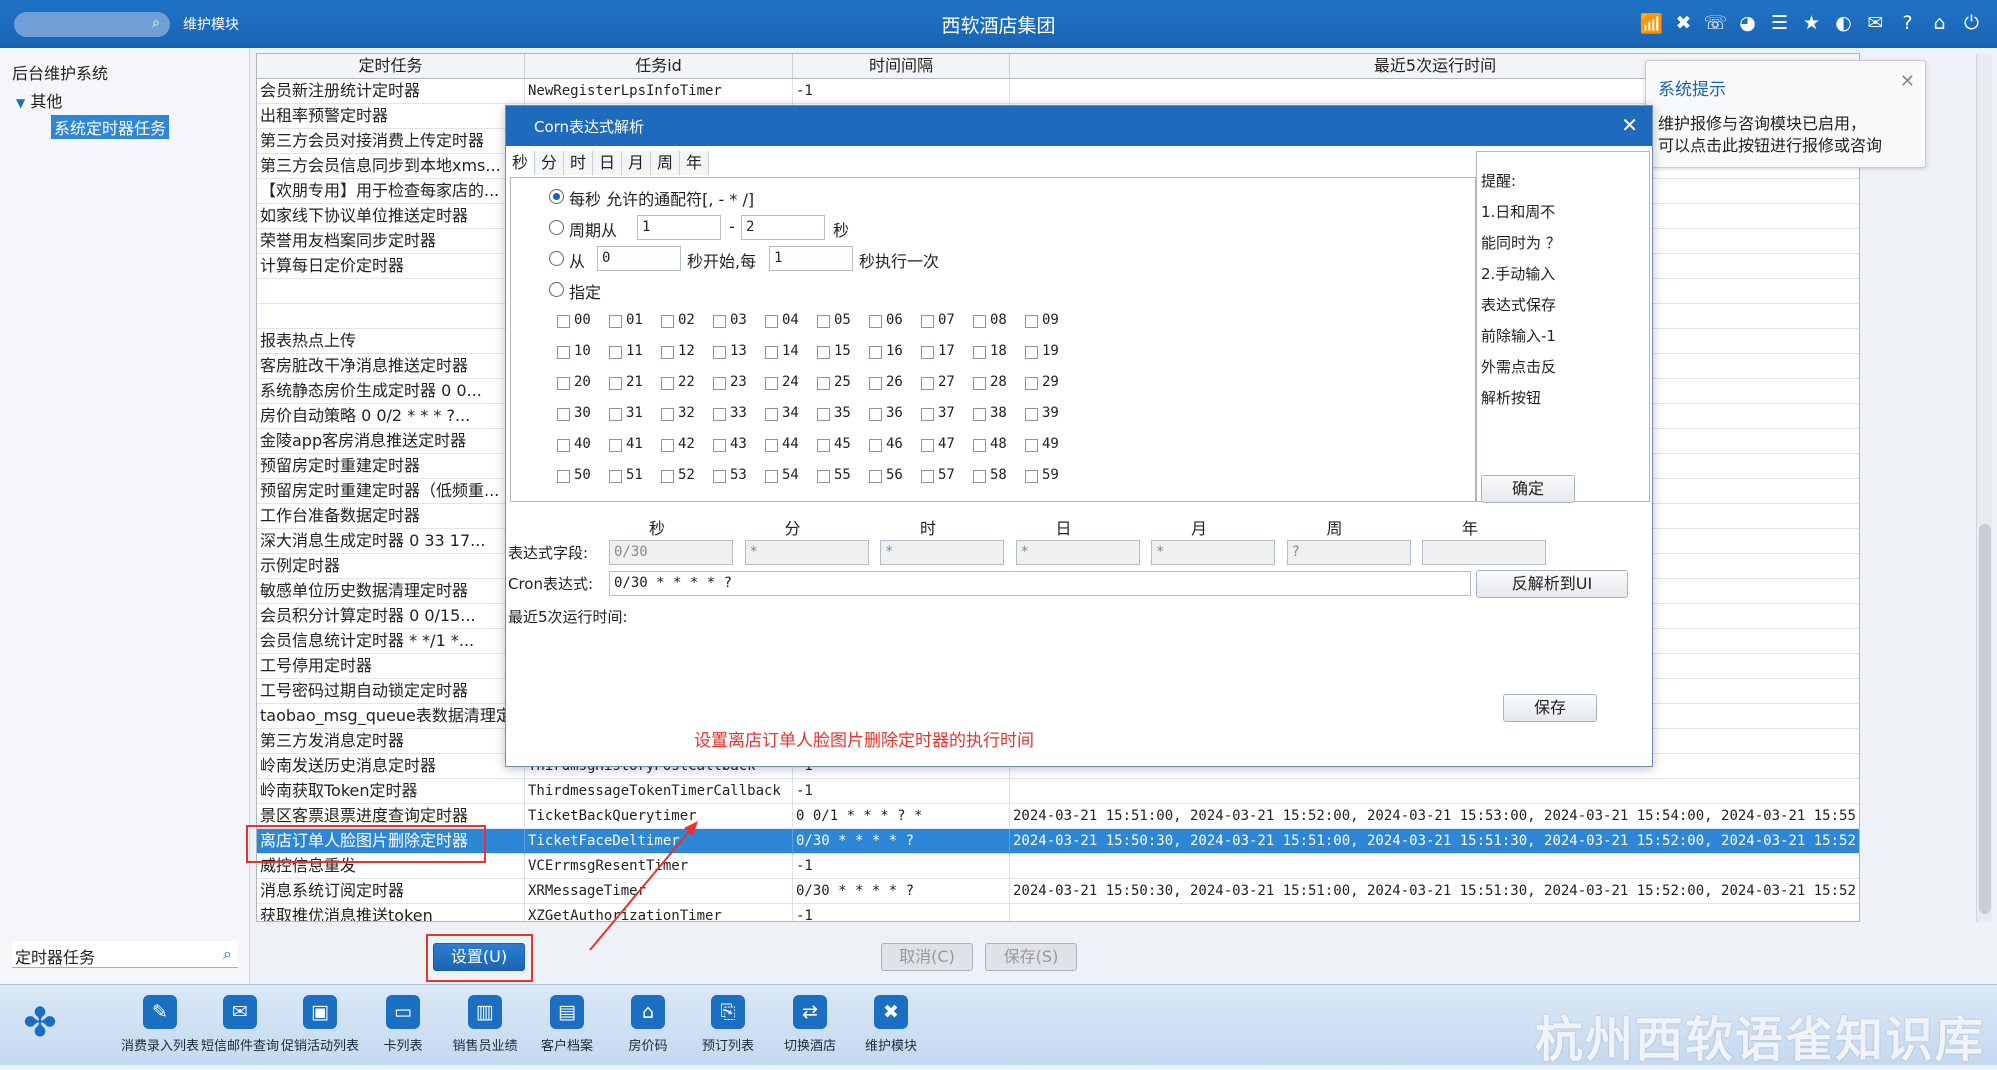 Image resolution: width=1997 pixels, height=1070 pixels. What do you see at coordinates (1759, 1040) in the screenshot?
I see `watermark: 杭州西软语雀知识库` at bounding box center [1759, 1040].